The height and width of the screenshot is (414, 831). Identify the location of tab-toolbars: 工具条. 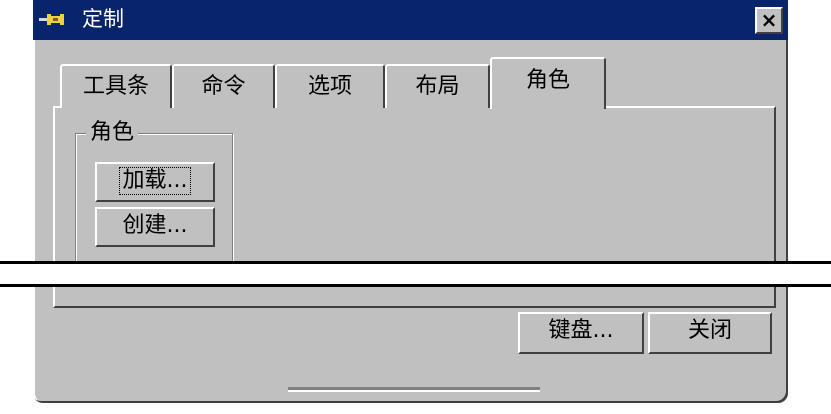
(116, 86).